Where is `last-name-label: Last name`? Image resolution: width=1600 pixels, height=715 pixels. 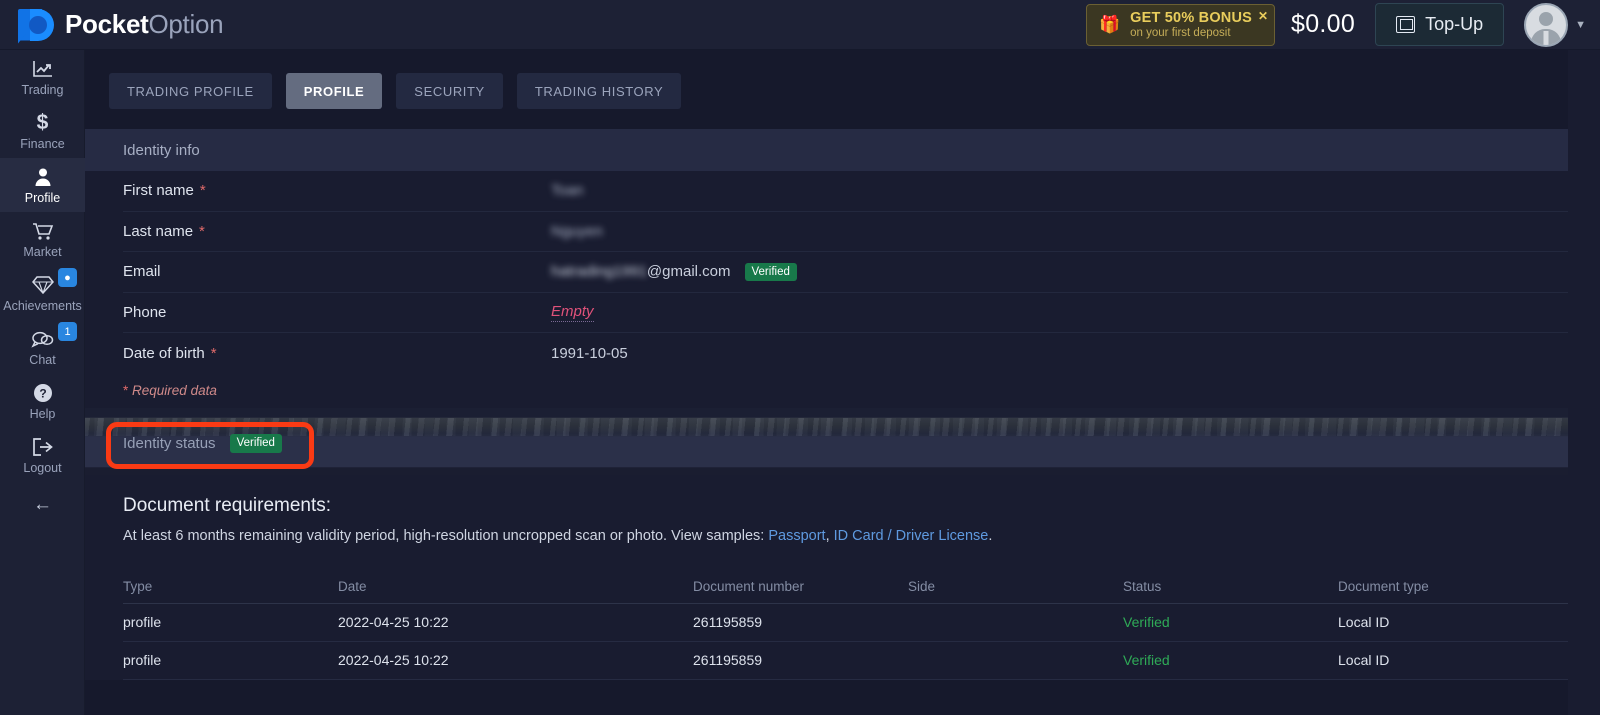
last-name-label: Last name is located at coordinates (158, 231).